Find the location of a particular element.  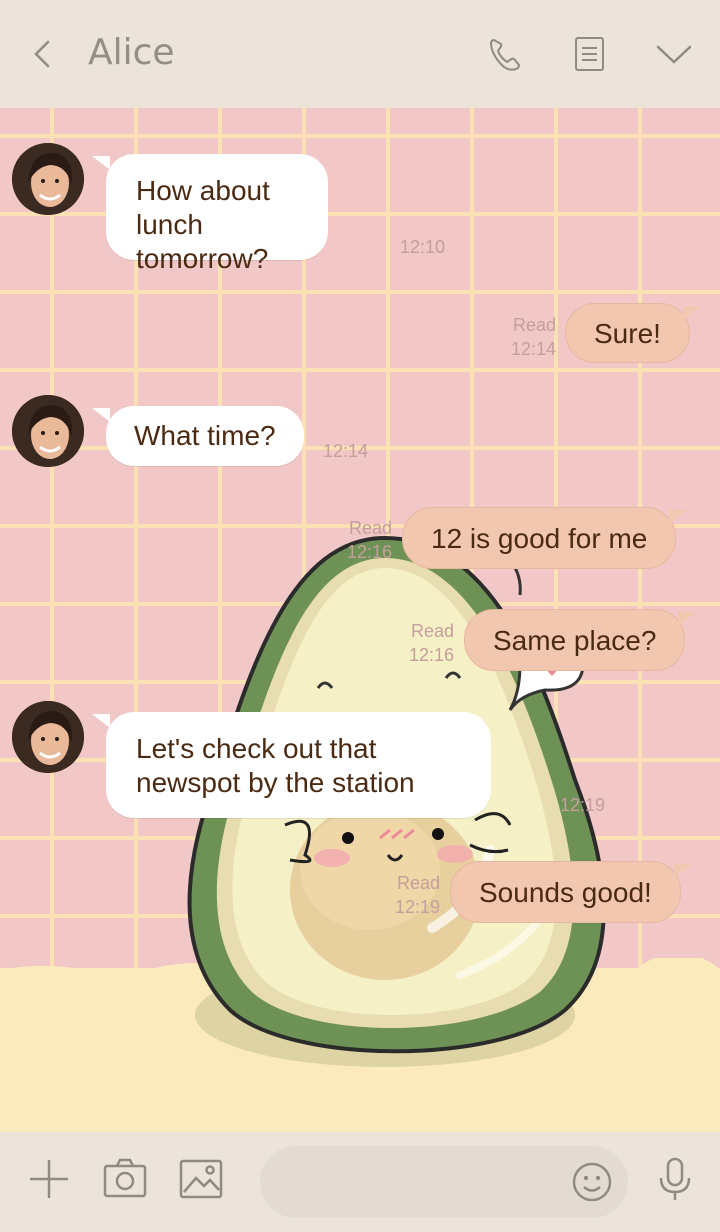

message-input-container is located at coordinates (444, 1182).